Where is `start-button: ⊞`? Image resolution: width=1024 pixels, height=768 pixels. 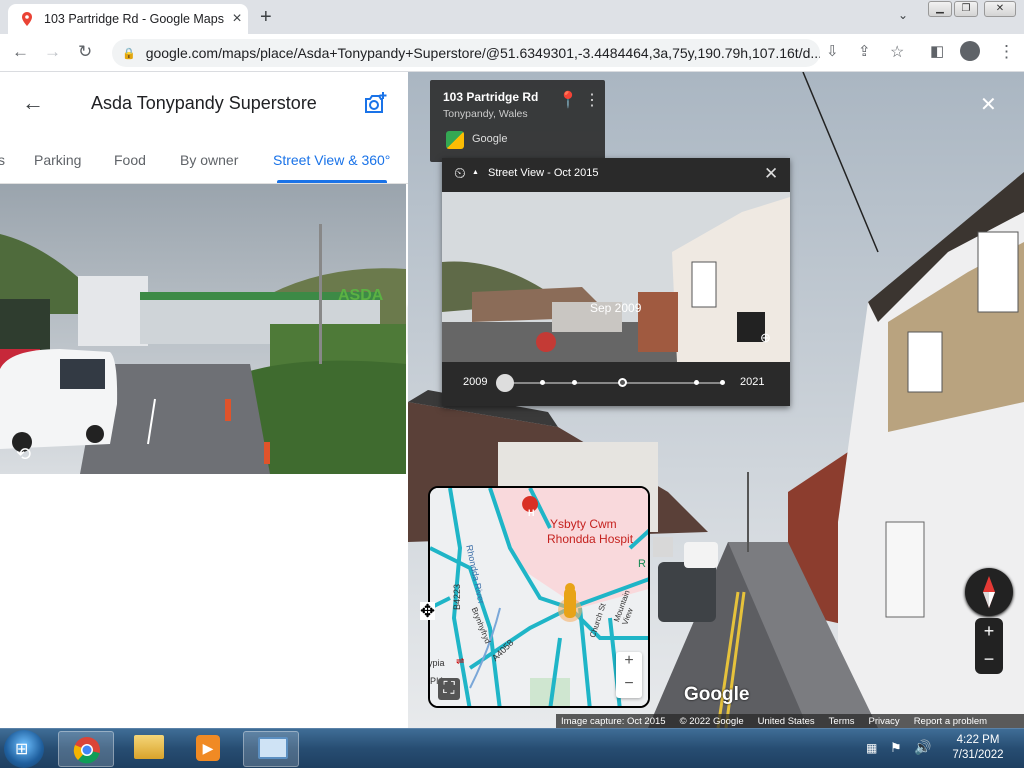
start-button: ⊞ is located at coordinates (24, 749).